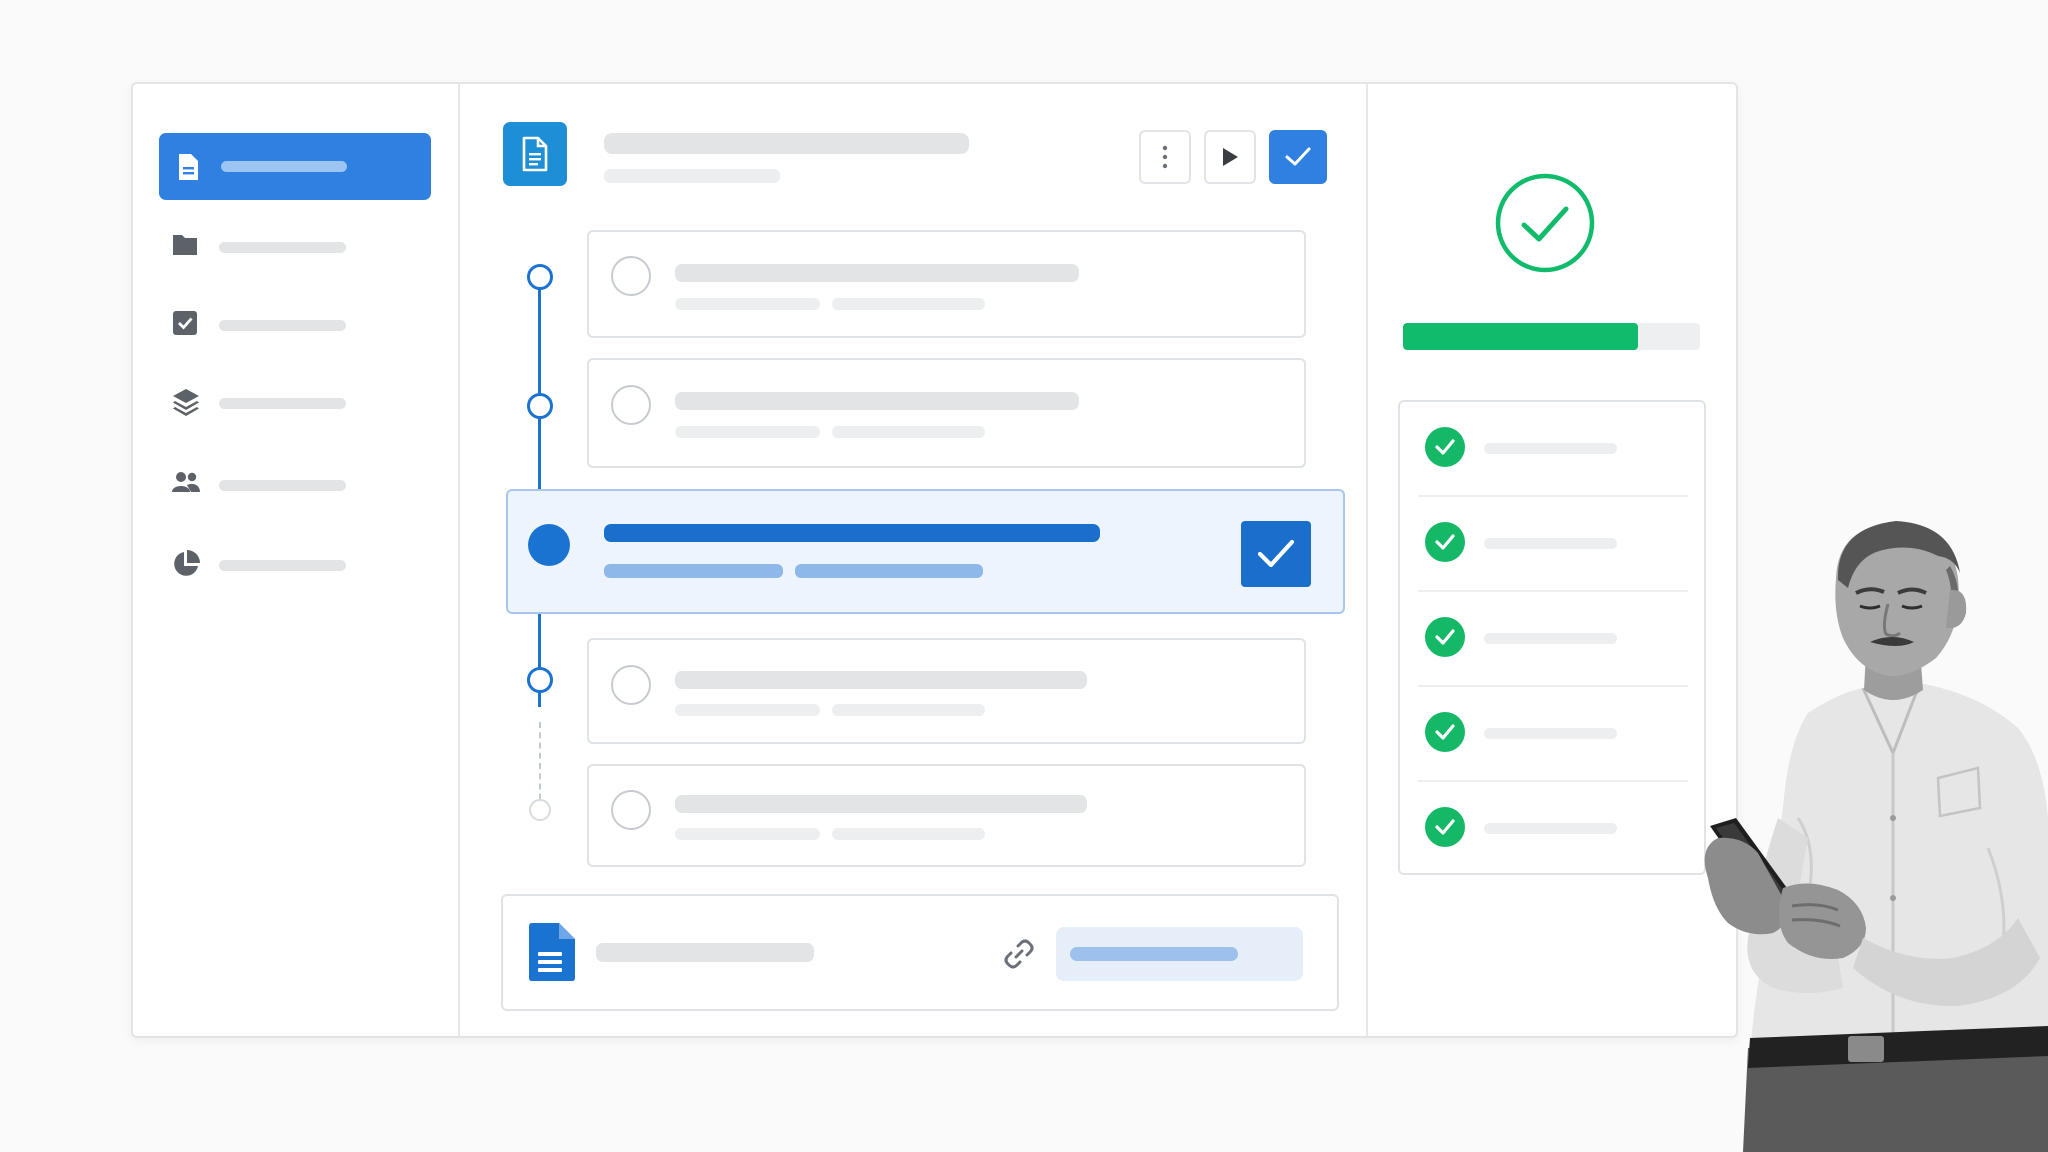 The image size is (2048, 1152). I want to click on panel-divider, so click(1367, 560).